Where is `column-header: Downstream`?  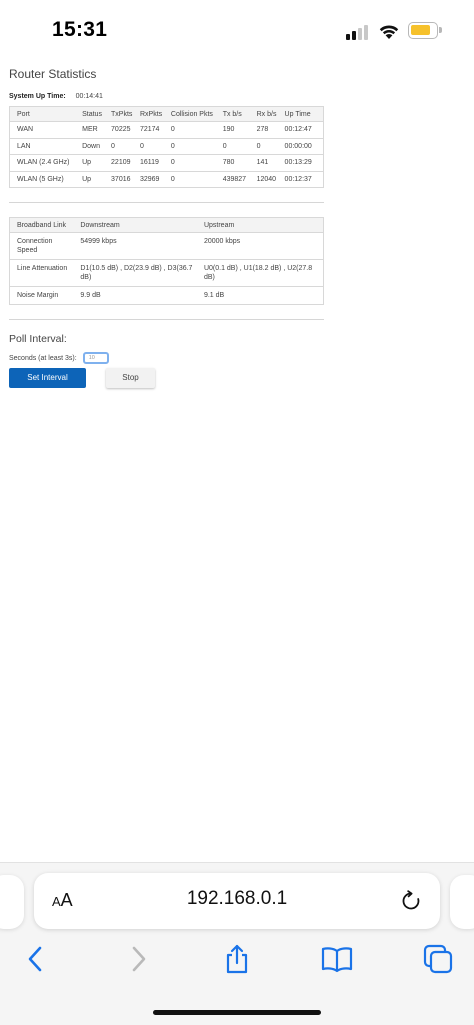 column-header: Downstream is located at coordinates (139, 225).